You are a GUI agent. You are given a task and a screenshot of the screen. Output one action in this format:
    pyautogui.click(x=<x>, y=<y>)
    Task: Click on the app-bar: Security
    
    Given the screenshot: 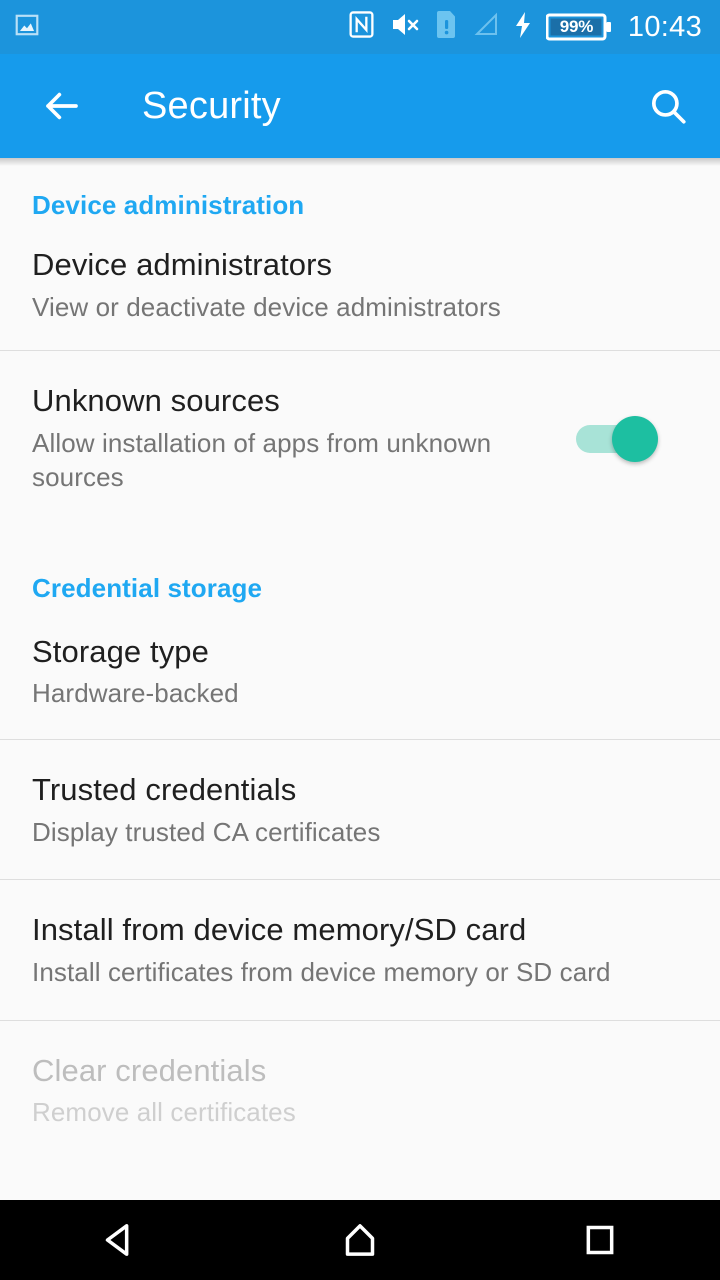 What is the action you would take?
    pyautogui.click(x=360, y=106)
    